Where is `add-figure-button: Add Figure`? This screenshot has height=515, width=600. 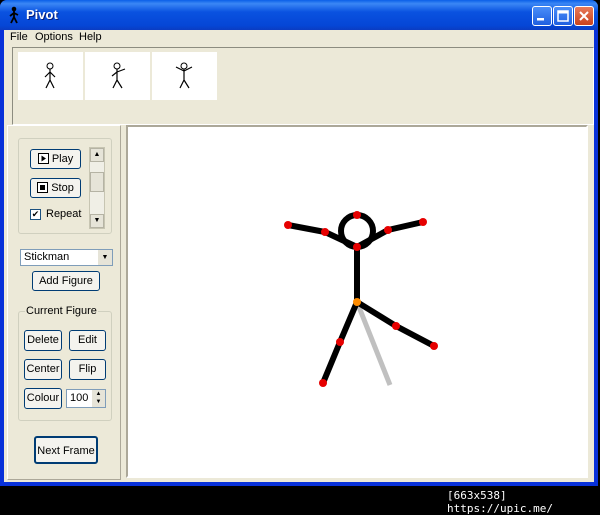
add-figure-button: Add Figure is located at coordinates (66, 281).